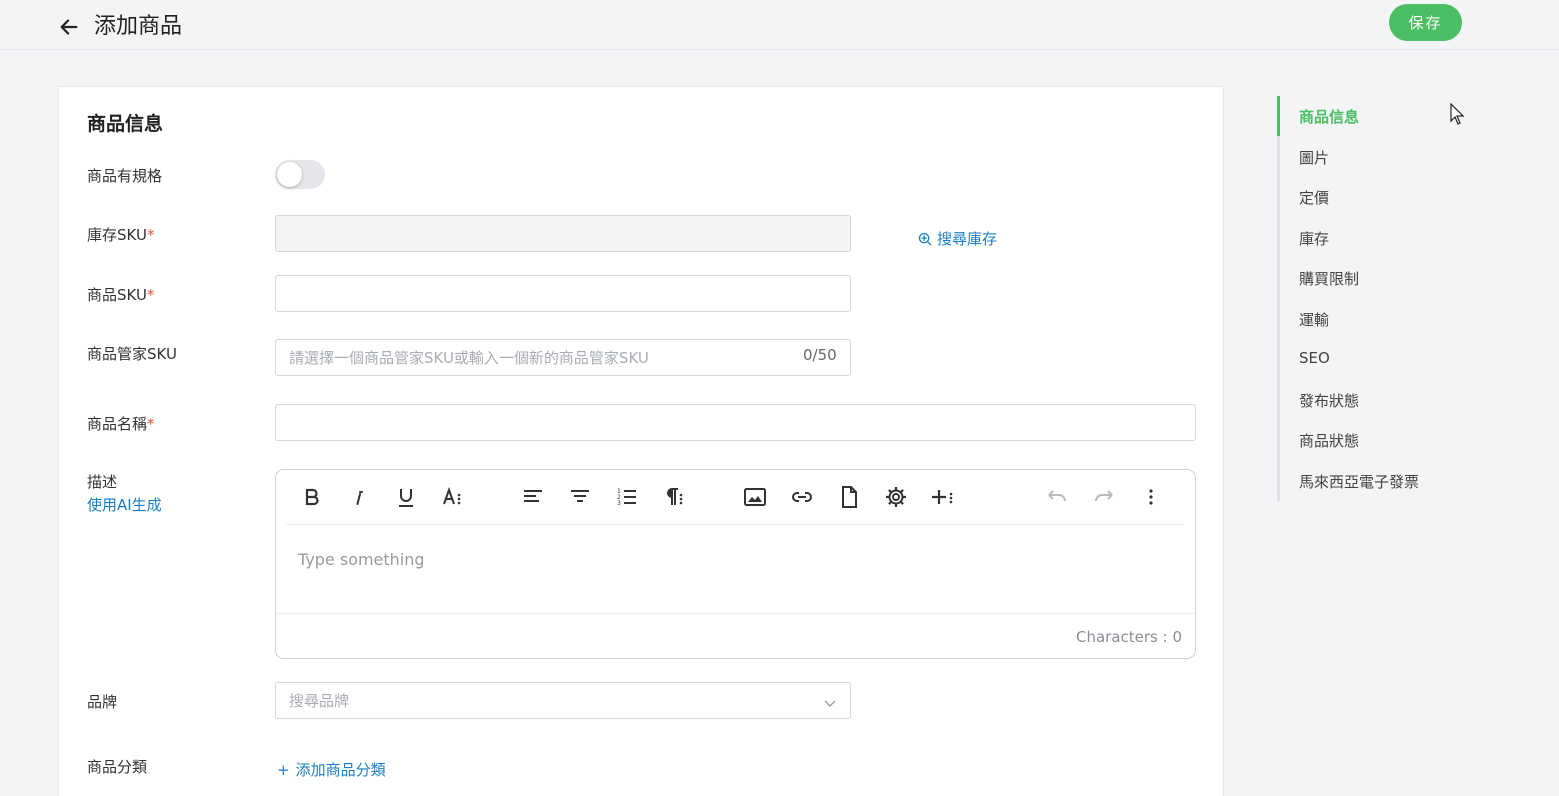 This screenshot has height=796, width=1559. I want to click on product-name-label-text: 商品名稱, so click(117, 424).